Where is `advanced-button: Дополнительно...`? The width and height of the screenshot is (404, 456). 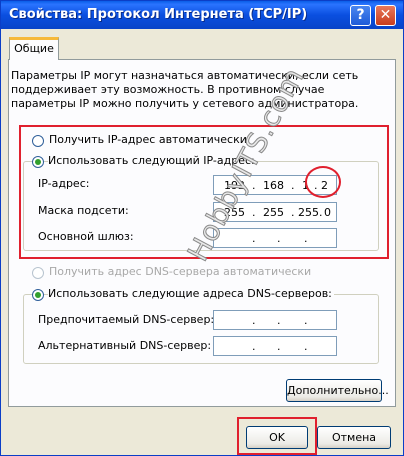
advanced-button: Дополнительно... is located at coordinates (337, 390).